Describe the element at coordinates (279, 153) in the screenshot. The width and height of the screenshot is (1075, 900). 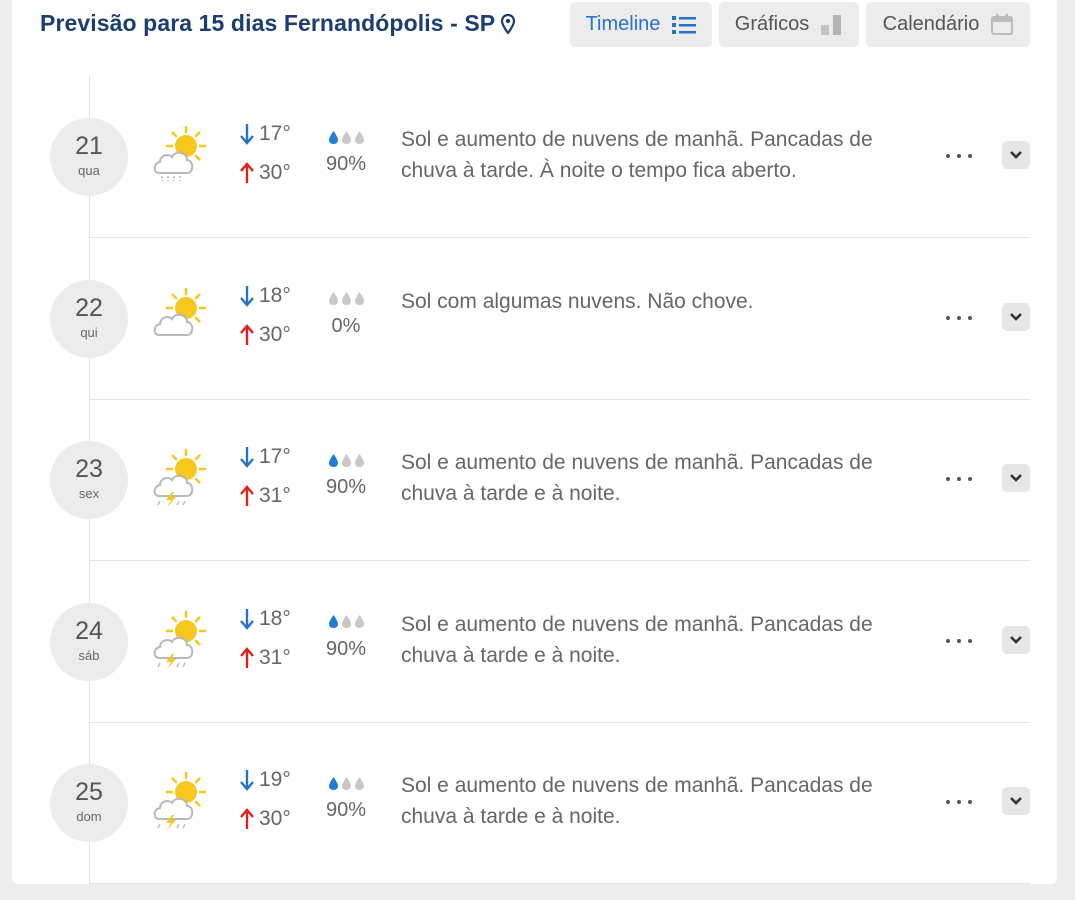
I see `temperature-range: 17° 30°` at that location.